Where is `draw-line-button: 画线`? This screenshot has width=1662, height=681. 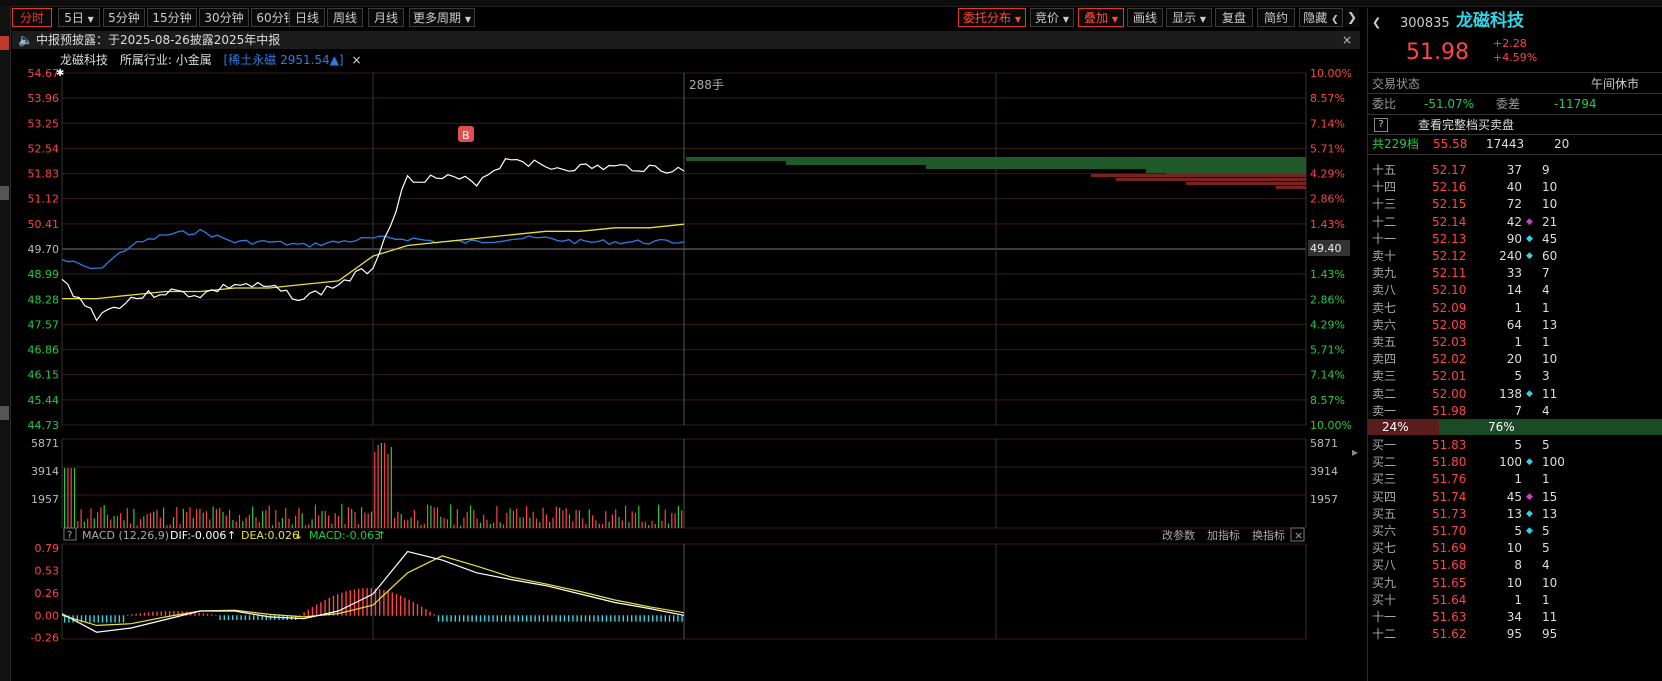 draw-line-button: 画线 is located at coordinates (1145, 17).